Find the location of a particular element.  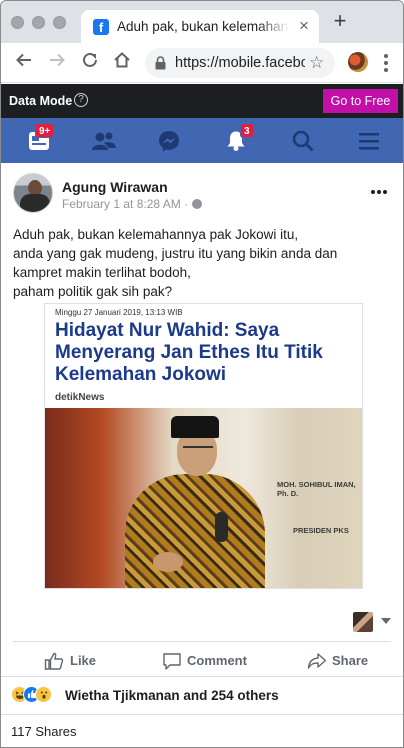

search-icon is located at coordinates (303, 141).